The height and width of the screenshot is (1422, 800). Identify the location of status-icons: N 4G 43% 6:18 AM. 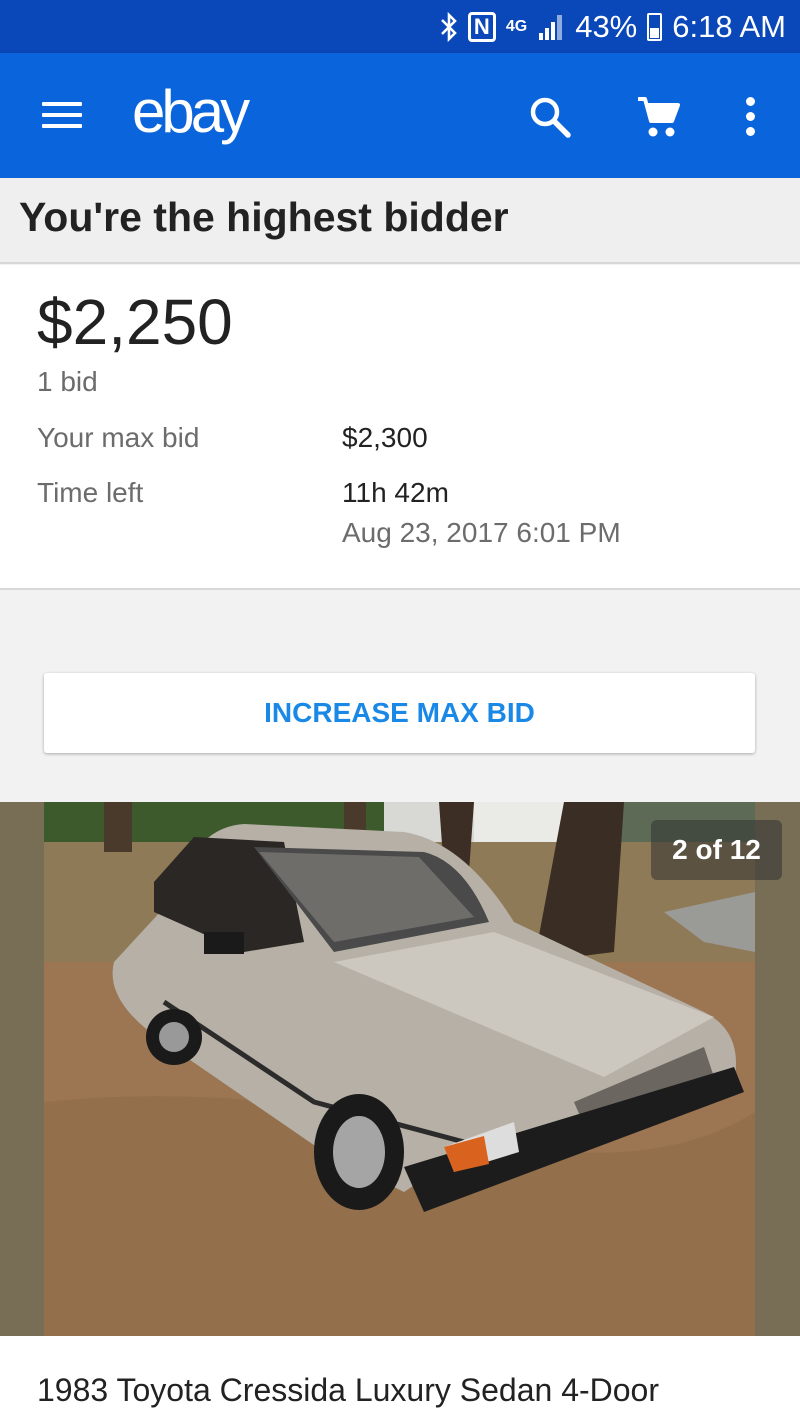
(613, 27).